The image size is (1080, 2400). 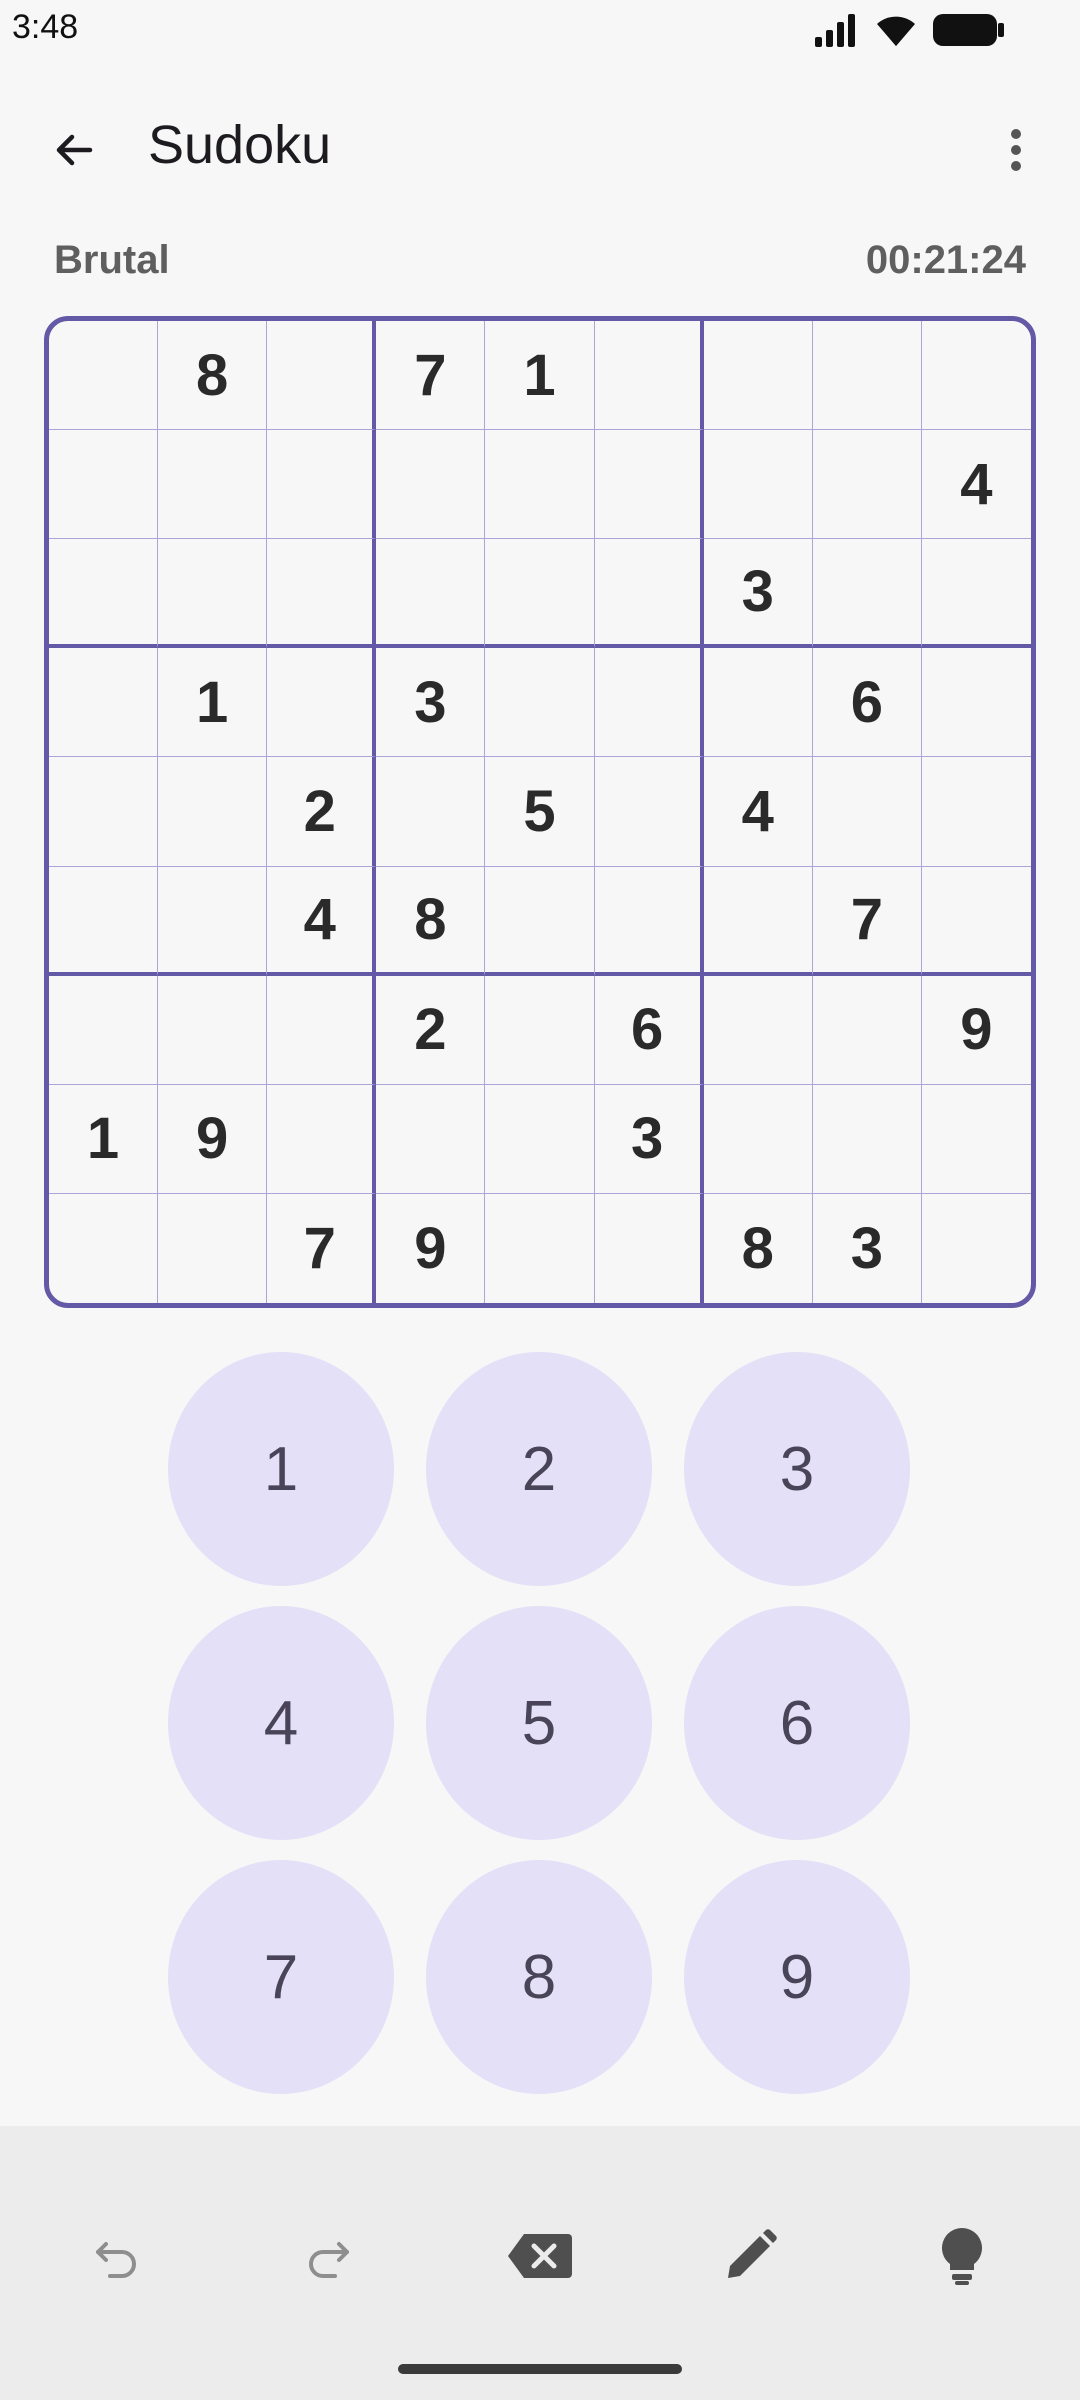 I want to click on back-button, so click(x=74, y=152).